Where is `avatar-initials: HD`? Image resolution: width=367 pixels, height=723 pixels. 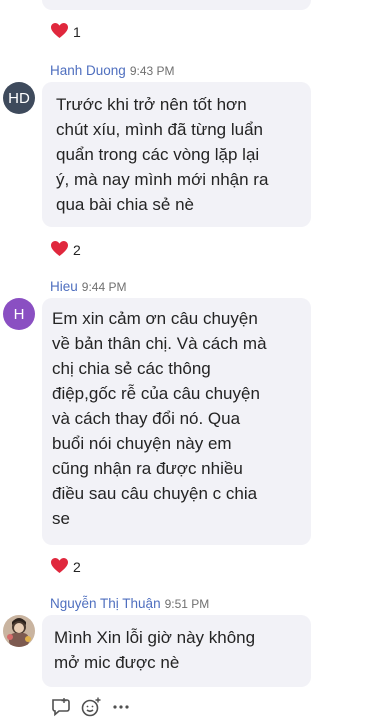
avatar-initials: HD is located at coordinates (19, 98).